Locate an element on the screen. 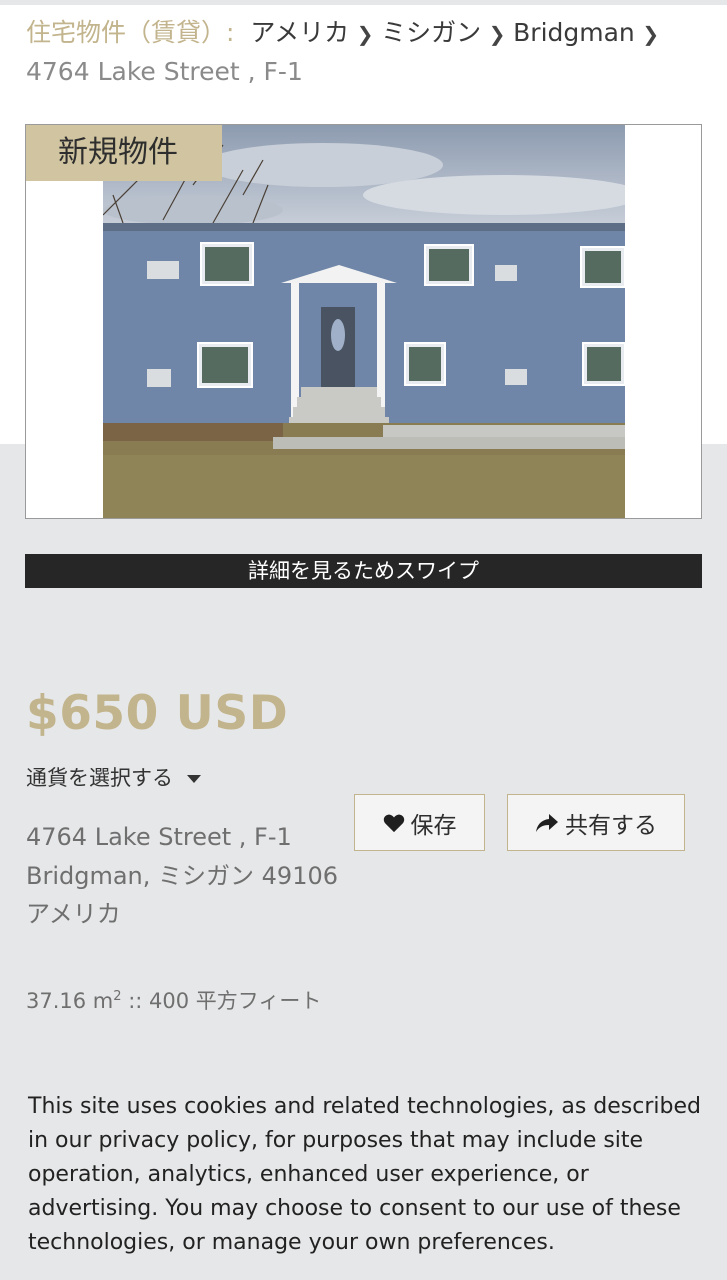 The image size is (727, 1280). share-button-label: 共有する is located at coordinates (611, 825).